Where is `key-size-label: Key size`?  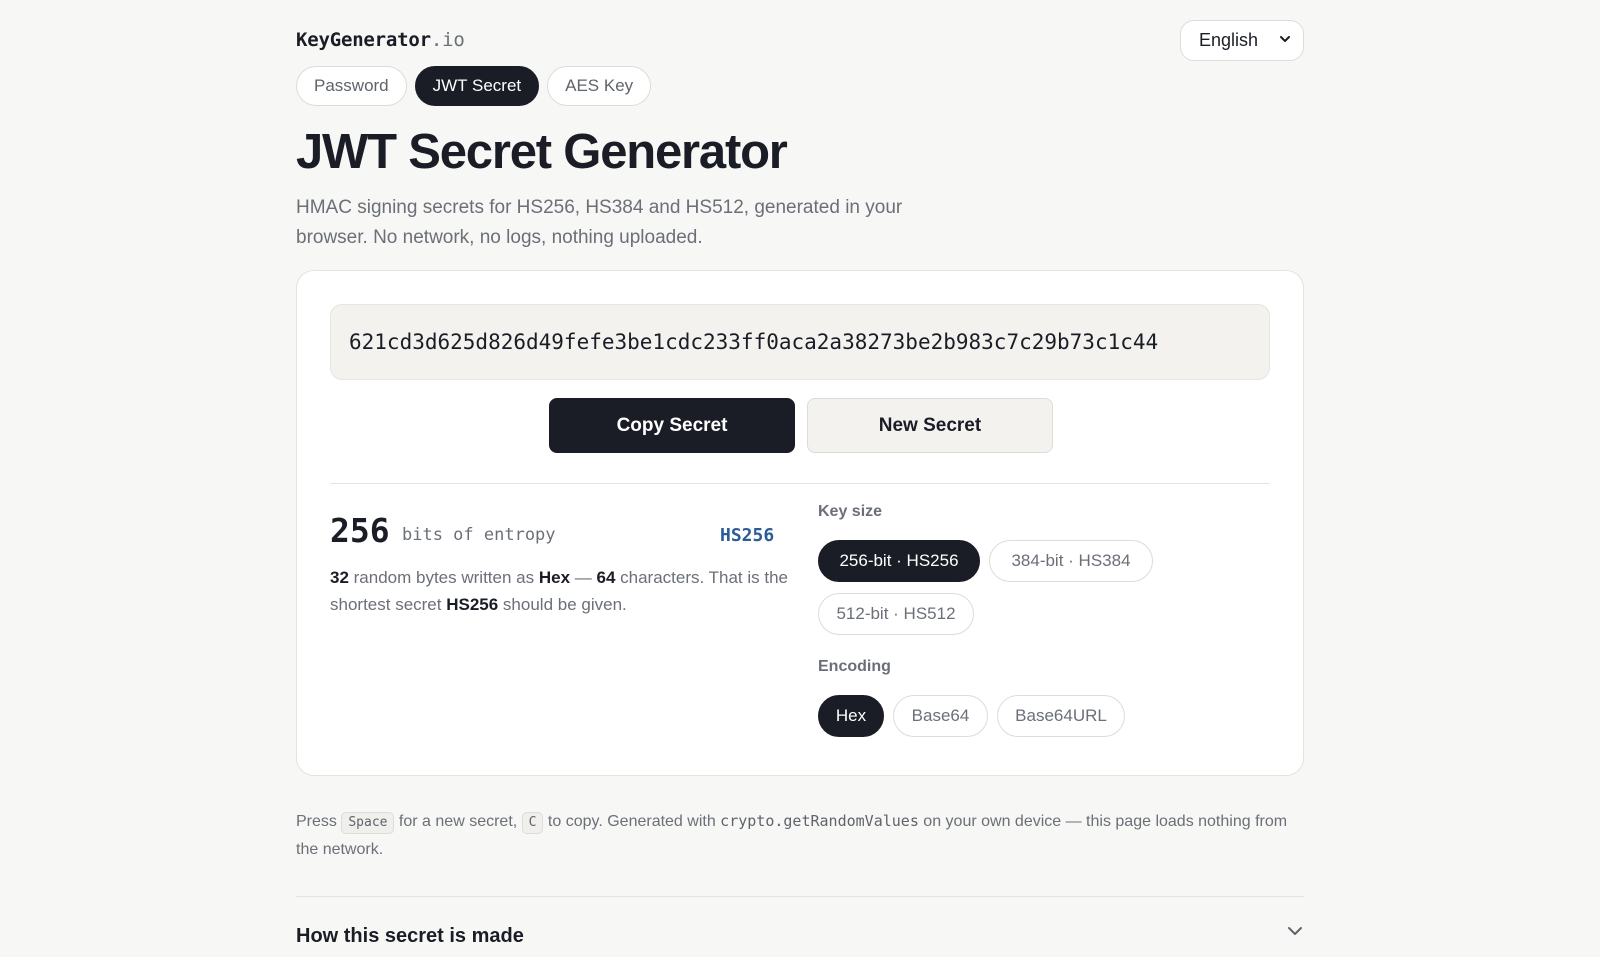 key-size-label: Key size is located at coordinates (850, 511).